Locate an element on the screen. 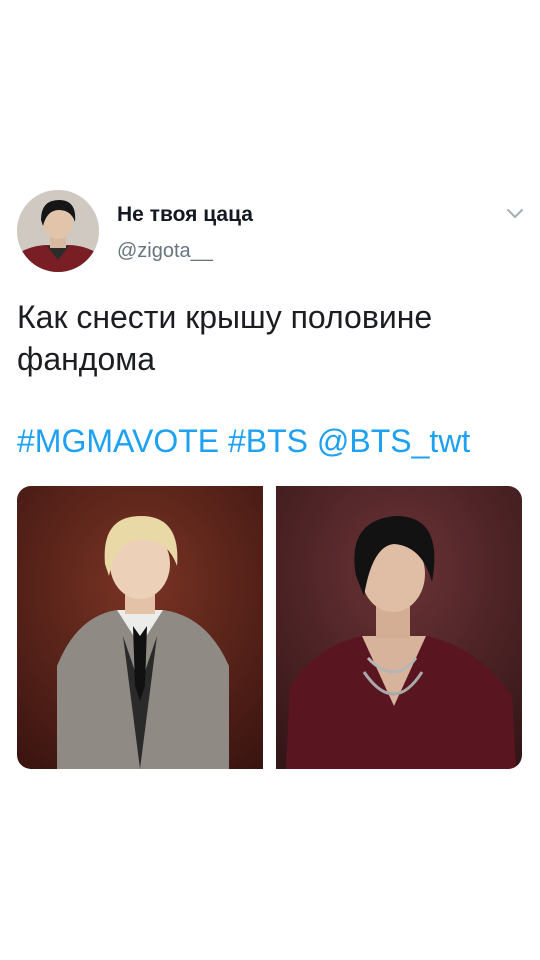  user-handle: @zigota__ is located at coordinates (165, 251).